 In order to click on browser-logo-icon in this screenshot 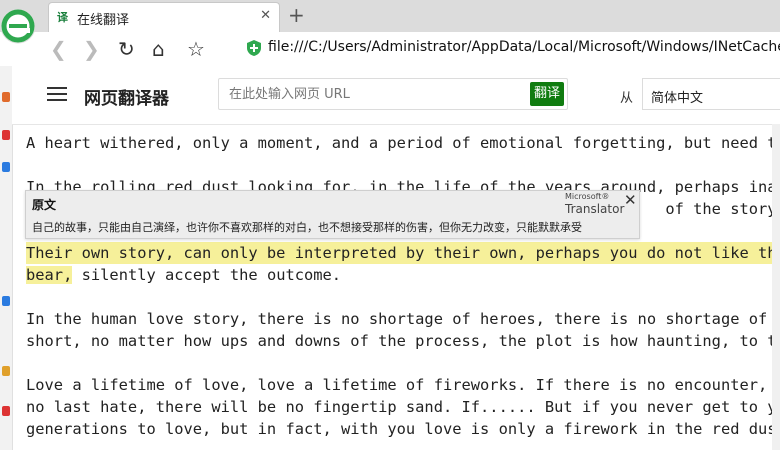, I will do `click(18, 26)`.